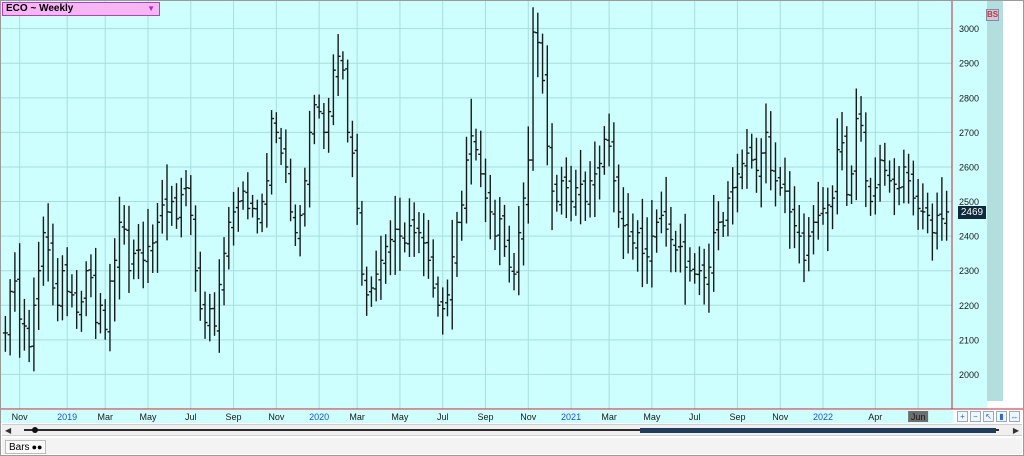 The width and height of the screenshot is (1024, 456). Describe the element at coordinates (975, 416) in the screenshot. I see `zoom-out-icon: −` at that location.